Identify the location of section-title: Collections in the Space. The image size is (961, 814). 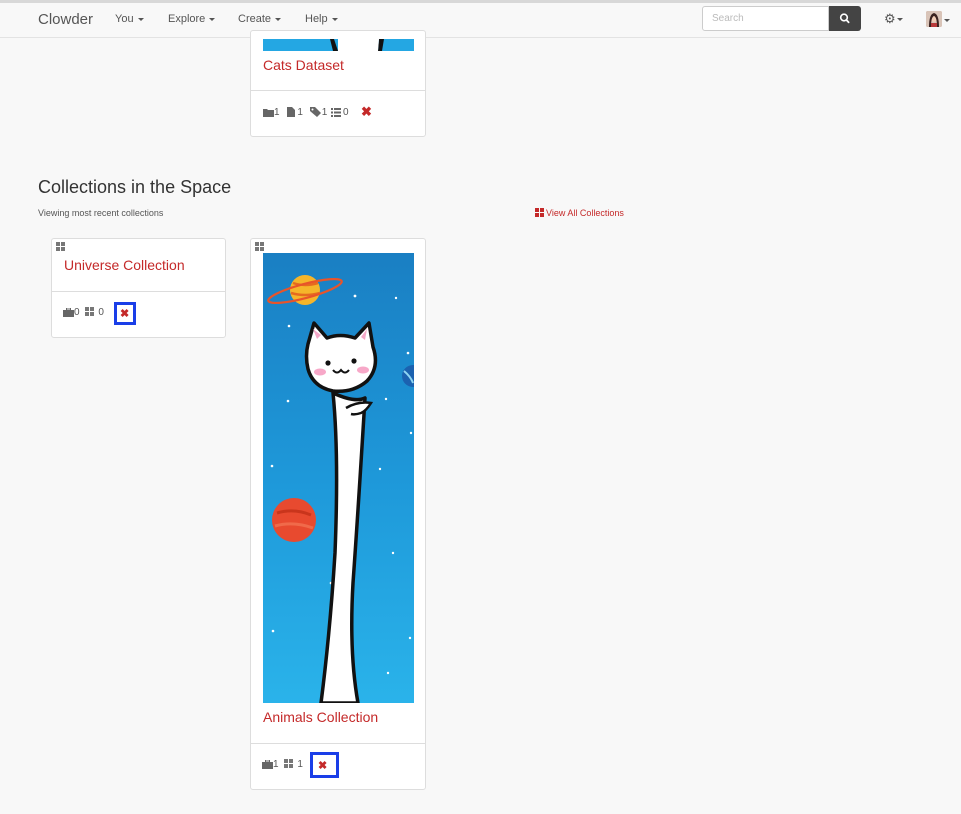
(135, 187).